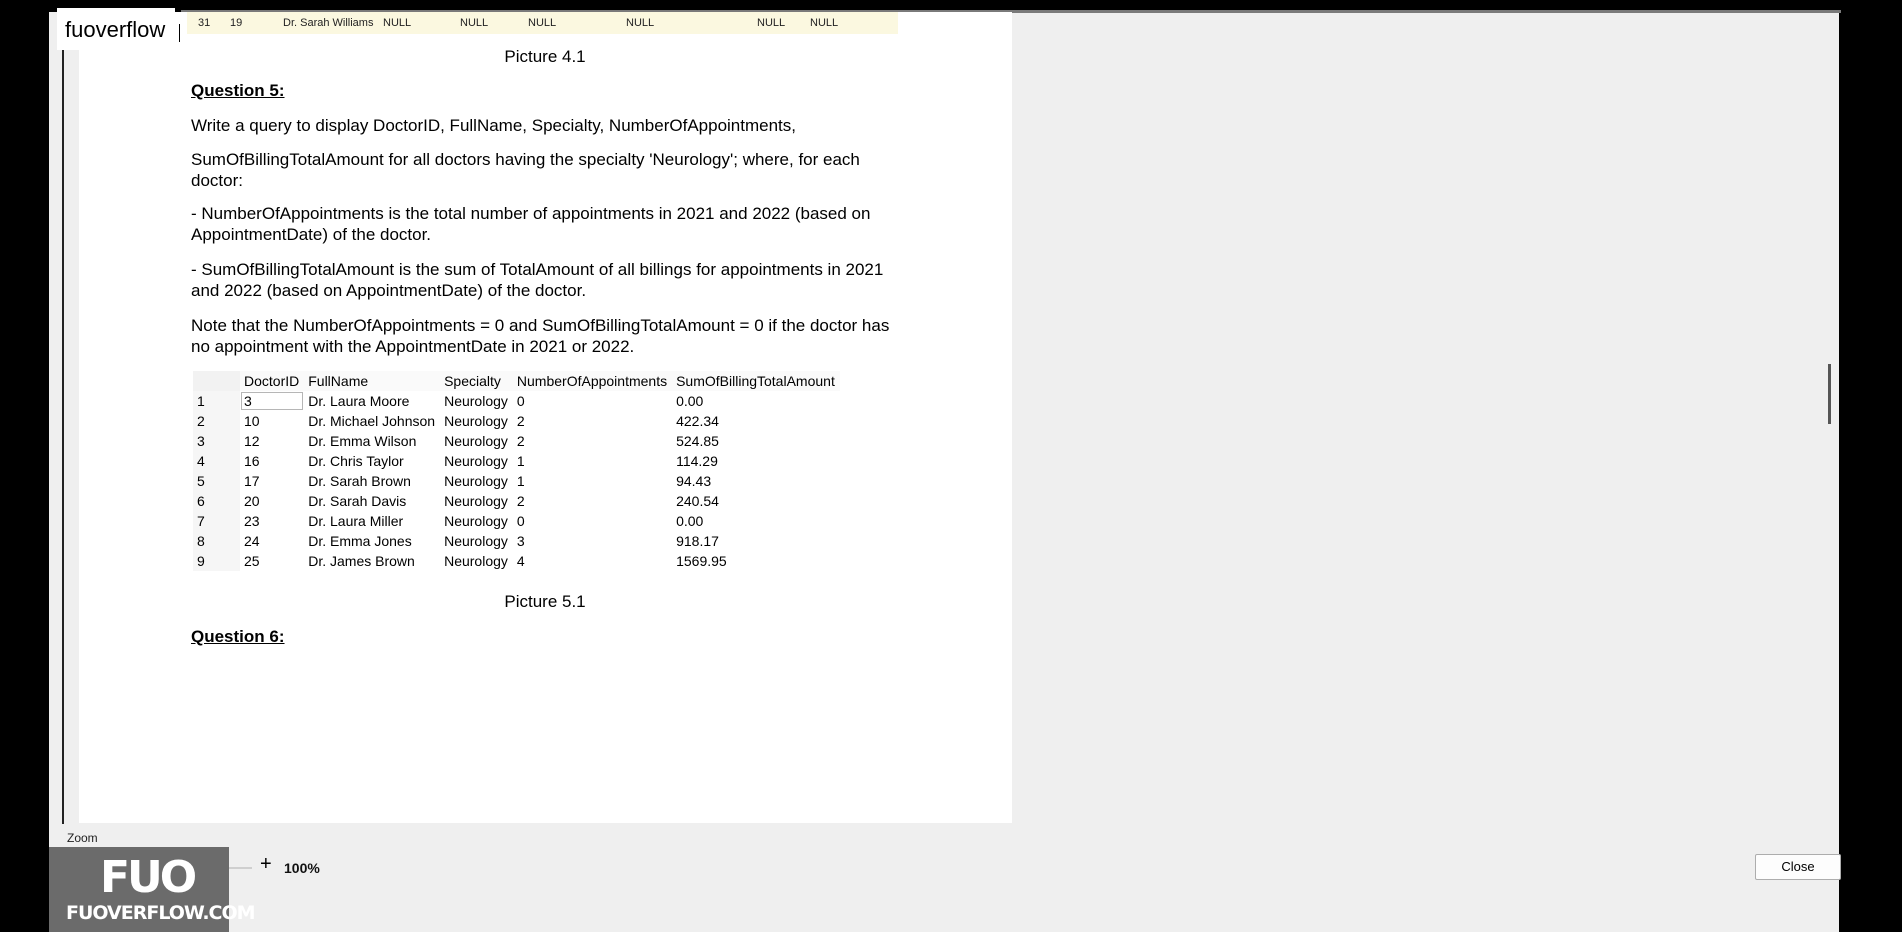 Image resolution: width=1902 pixels, height=932 pixels. I want to click on table-row: 6 20 Dr. Sarah Davis Neurology 2 240.54, so click(516, 501).